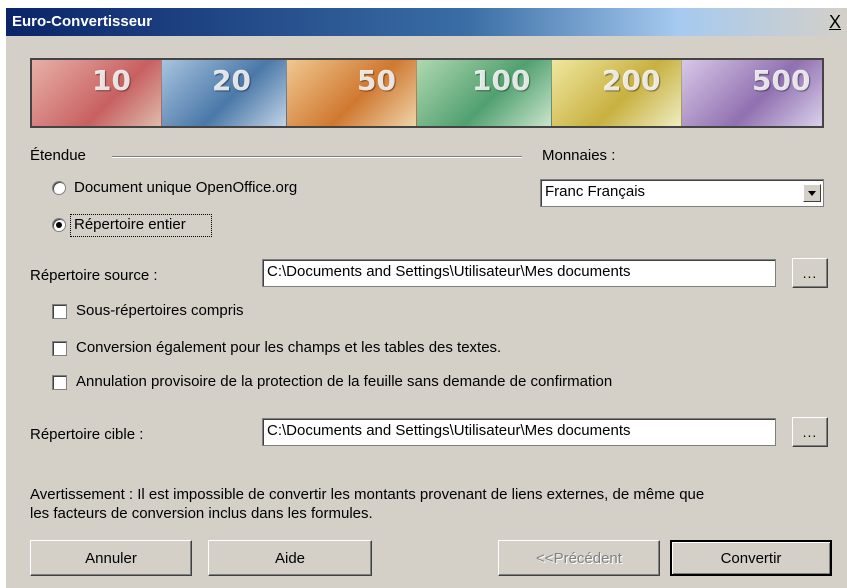 Image resolution: width=847 pixels, height=588 pixels. I want to click on banknote-500: 500, so click(752, 93).